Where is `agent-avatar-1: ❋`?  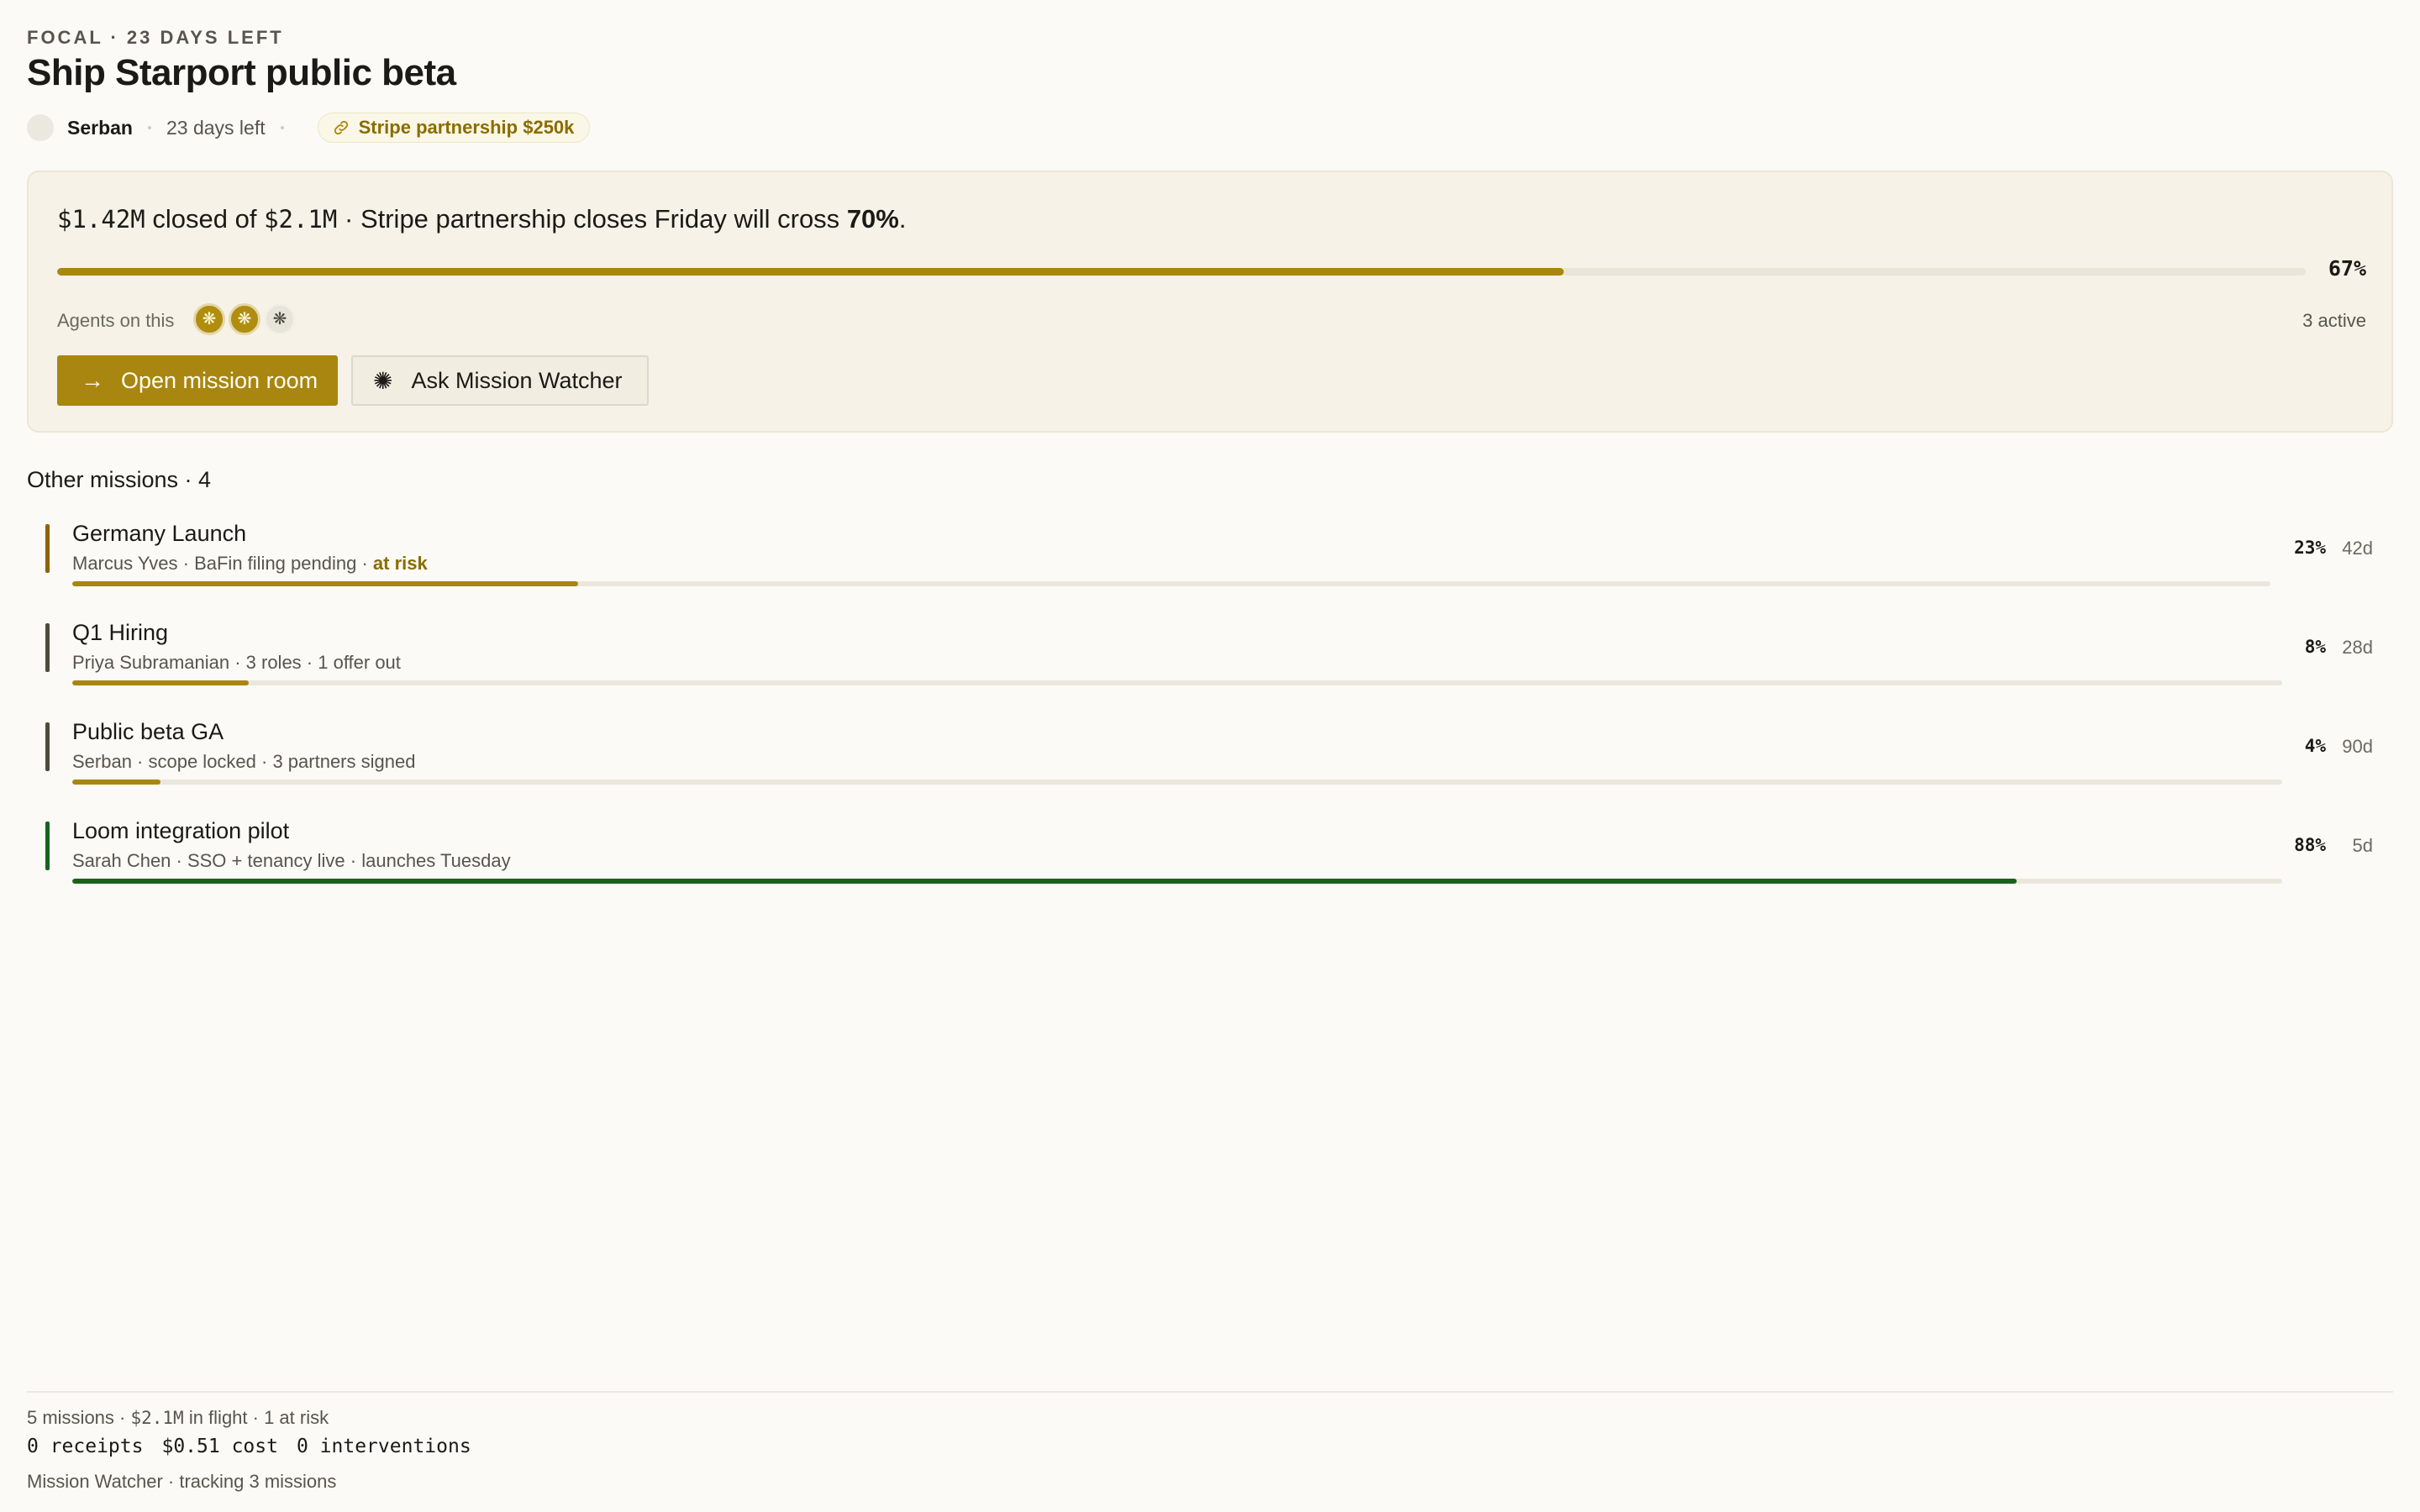
agent-avatar-1: ❋ is located at coordinates (209, 319).